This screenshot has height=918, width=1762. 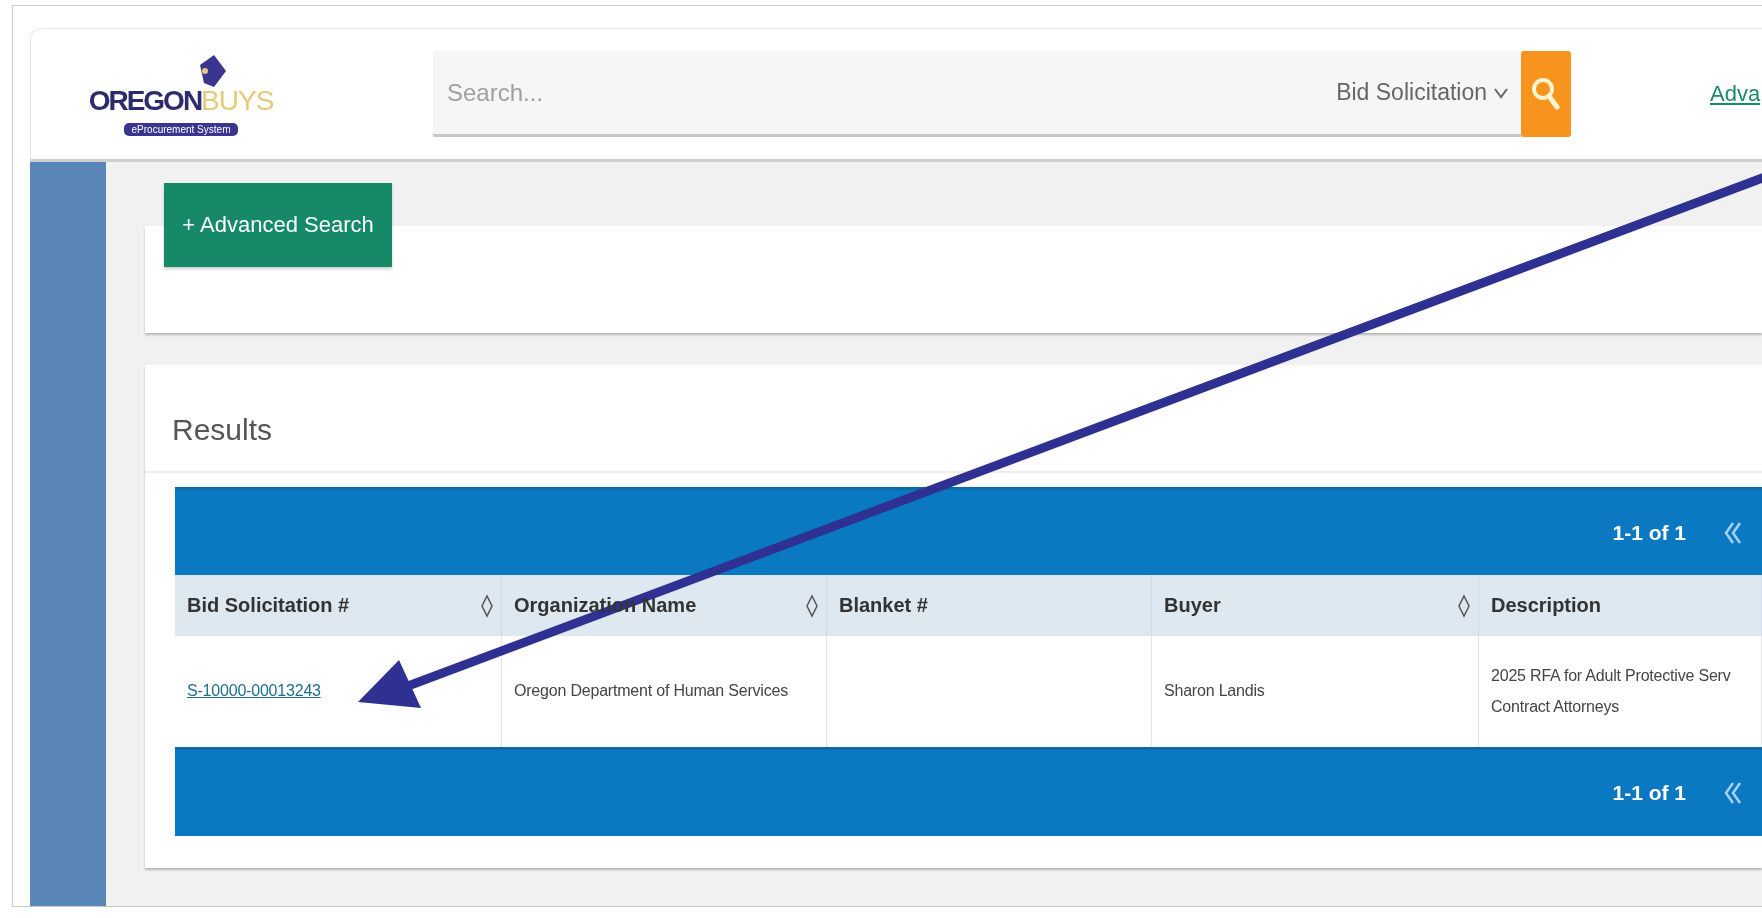 I want to click on logo: OREGONBUYS eProcurement System, so click(x=181, y=94).